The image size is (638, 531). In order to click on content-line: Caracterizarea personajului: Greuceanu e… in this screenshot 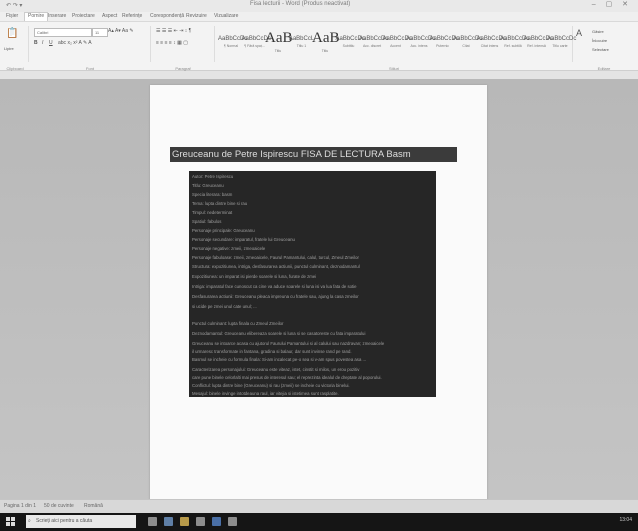, I will do `click(276, 369)`.